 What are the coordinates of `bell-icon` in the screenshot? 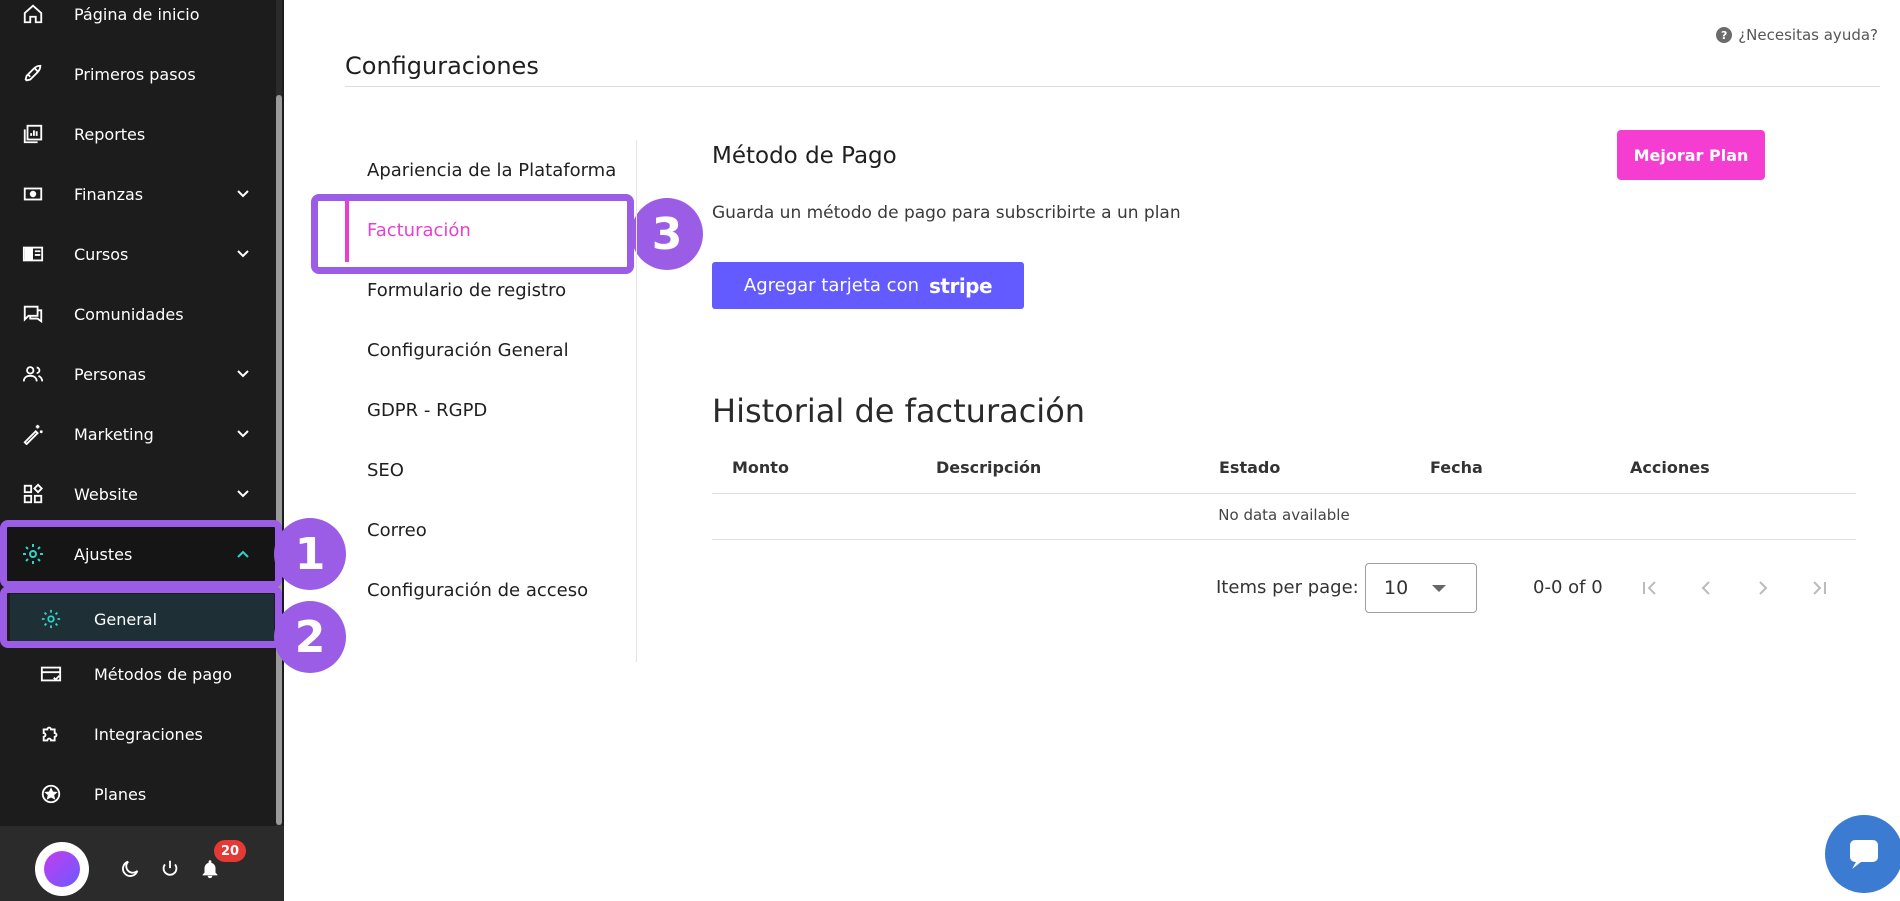 It's located at (210, 869).